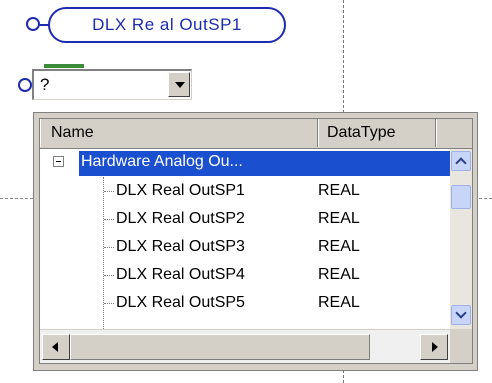 The image size is (492, 383). I want to click on list-item: DLX Real OutSP2 REAL, so click(245, 219).